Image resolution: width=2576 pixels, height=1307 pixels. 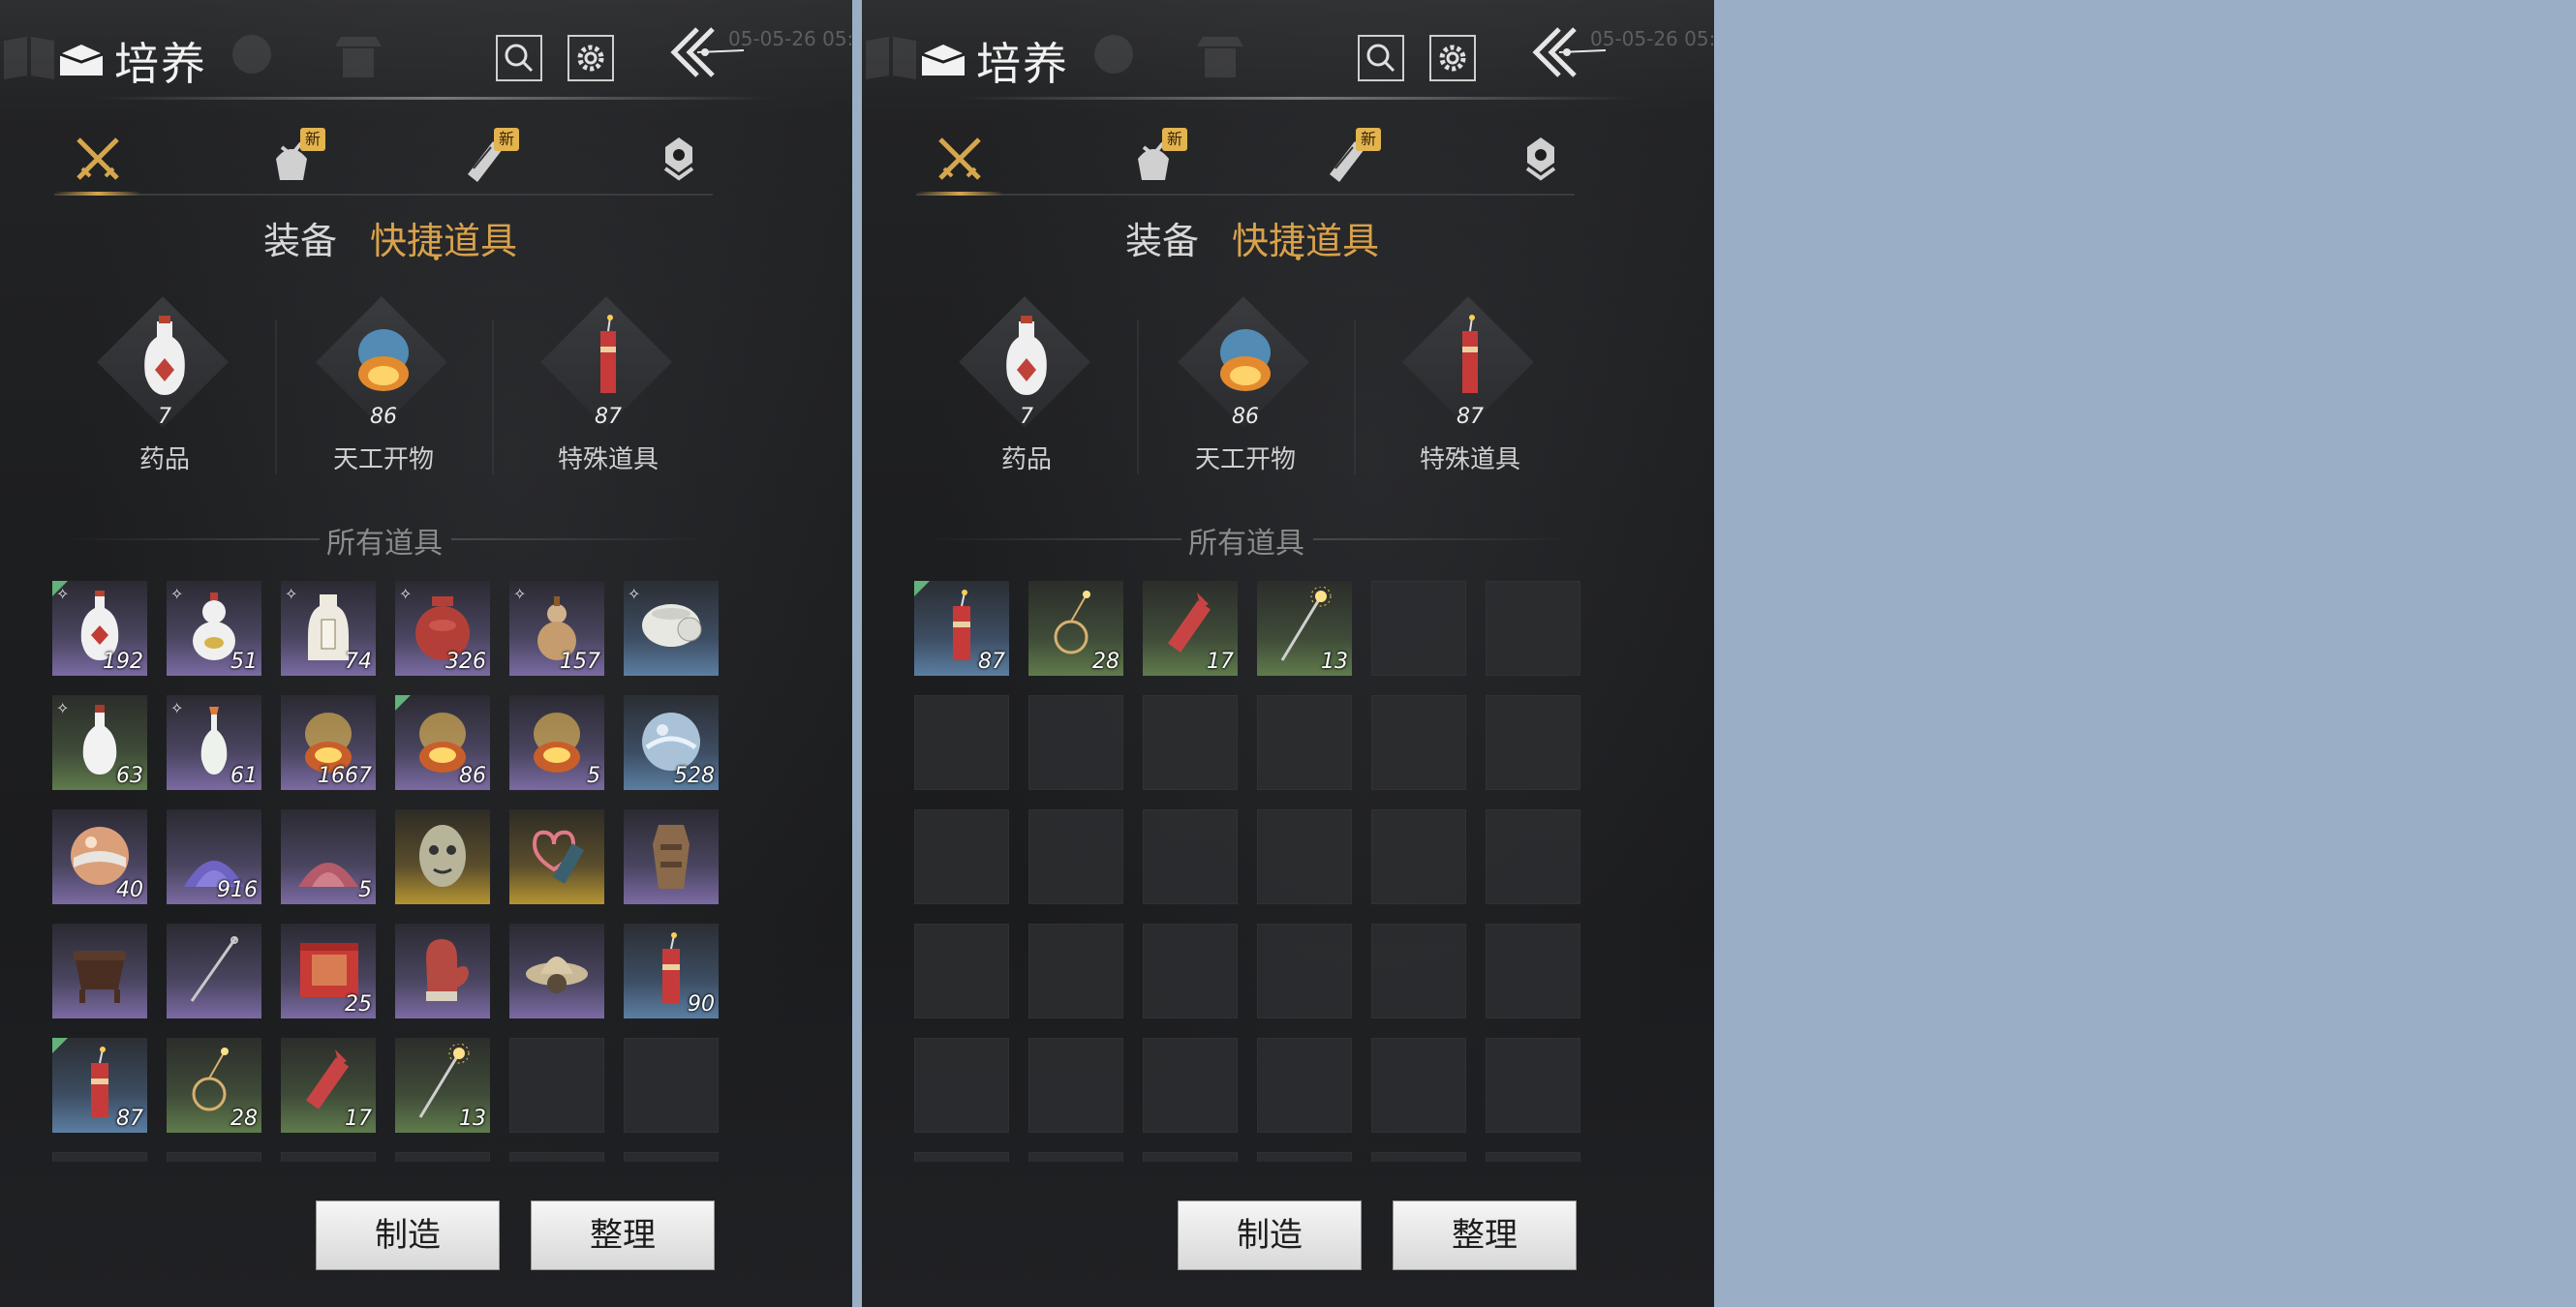 What do you see at coordinates (383, 195) in the screenshot?
I see `tabs-divider` at bounding box center [383, 195].